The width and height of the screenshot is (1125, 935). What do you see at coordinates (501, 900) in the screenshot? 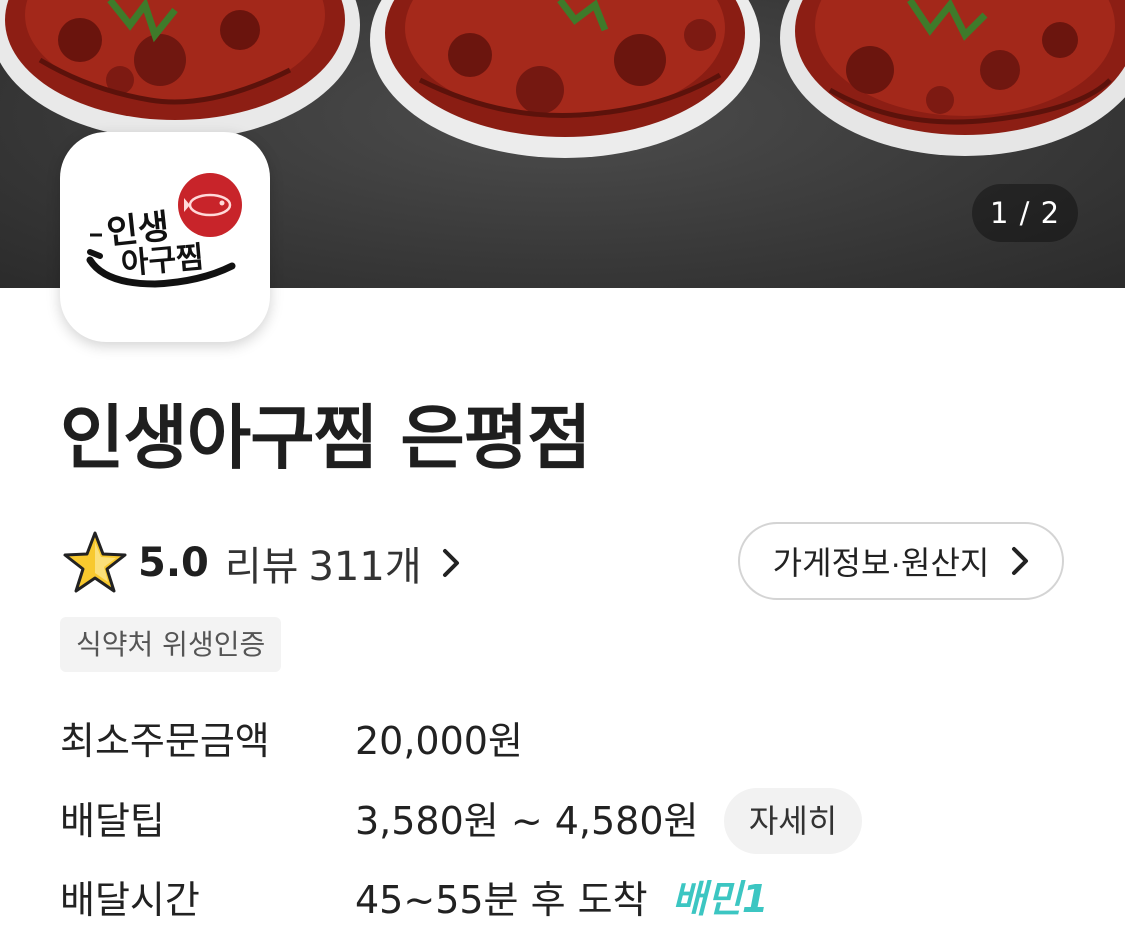
I see `delivery-time-value: 45~55분 후 도착` at bounding box center [501, 900].